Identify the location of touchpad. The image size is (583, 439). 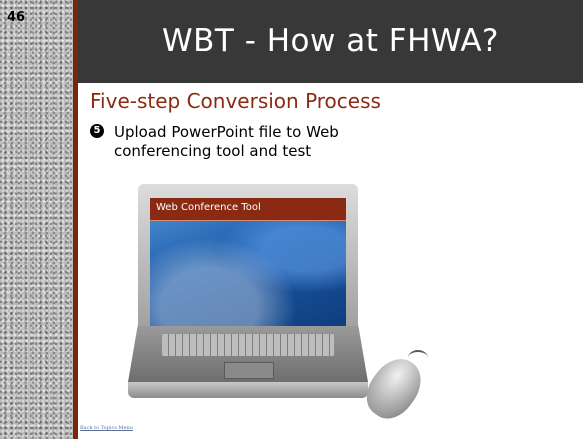
(249, 370).